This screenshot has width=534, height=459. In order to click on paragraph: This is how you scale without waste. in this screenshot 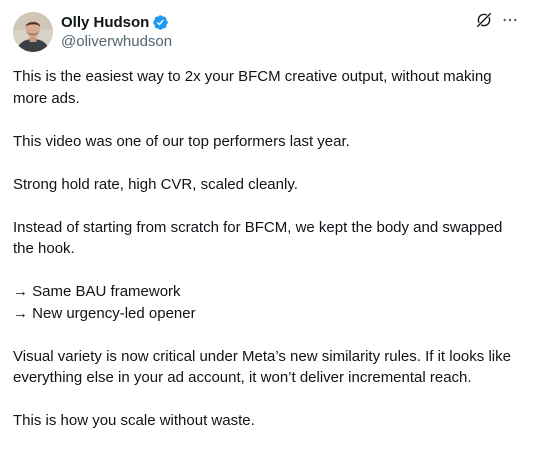, I will do `click(134, 420)`.